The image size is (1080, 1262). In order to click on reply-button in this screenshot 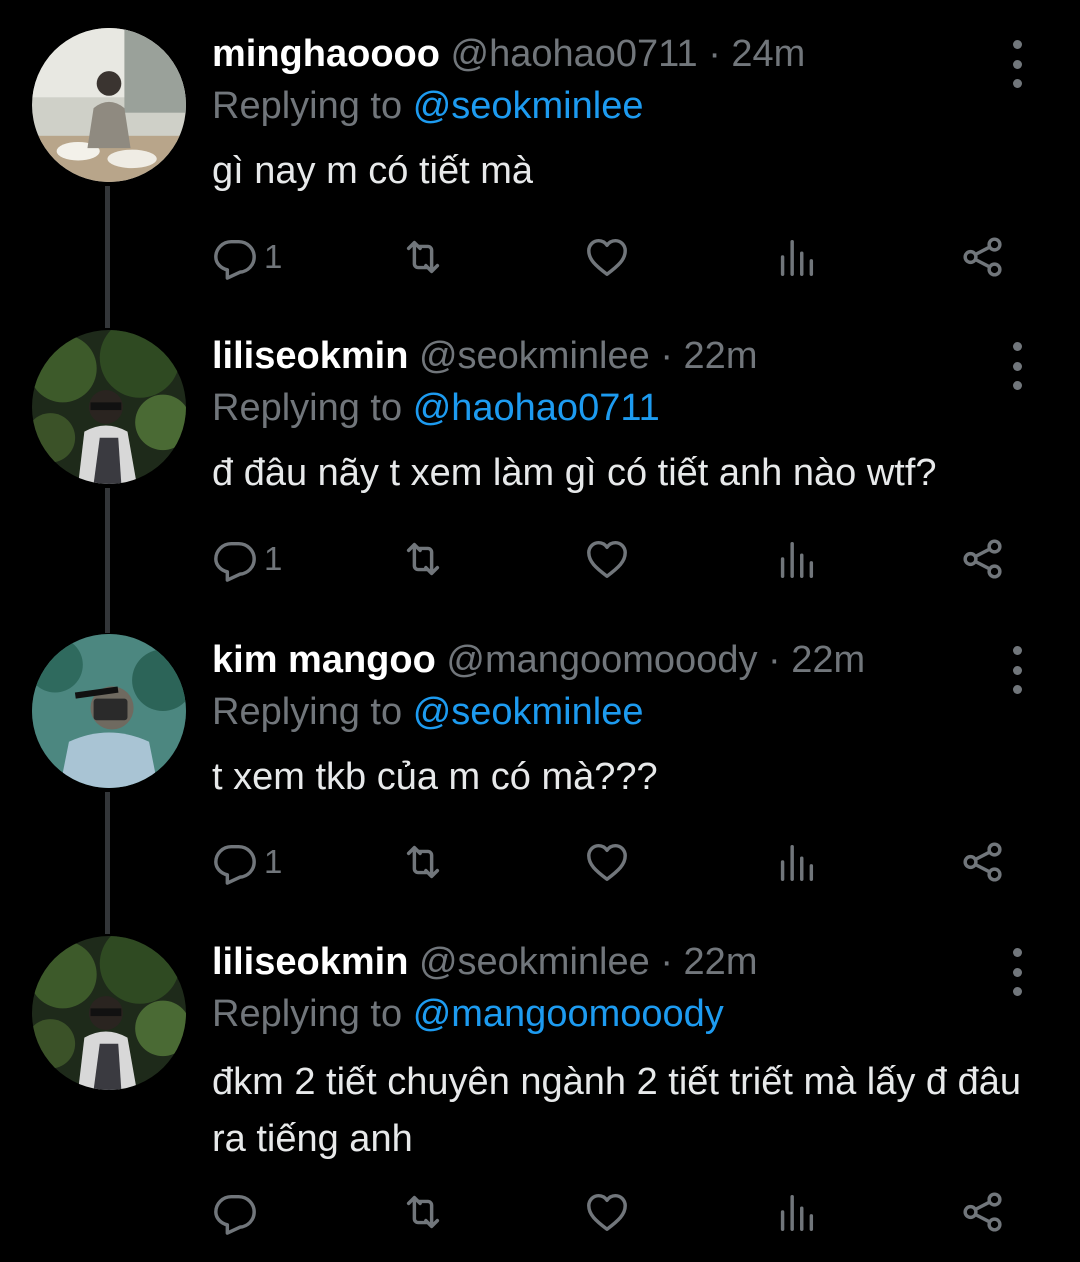, I will do `click(238, 1212)`.